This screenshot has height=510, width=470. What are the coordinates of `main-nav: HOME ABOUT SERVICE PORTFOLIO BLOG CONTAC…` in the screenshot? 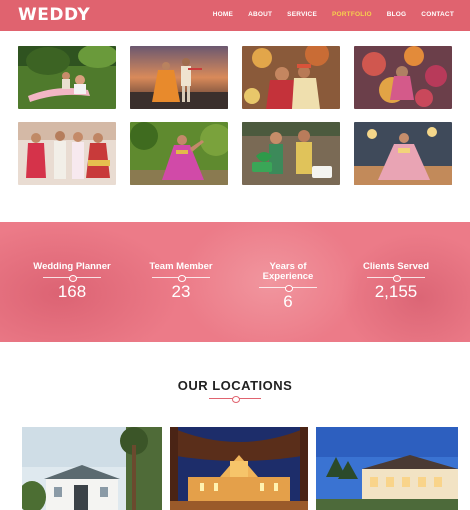 It's located at (333, 14).